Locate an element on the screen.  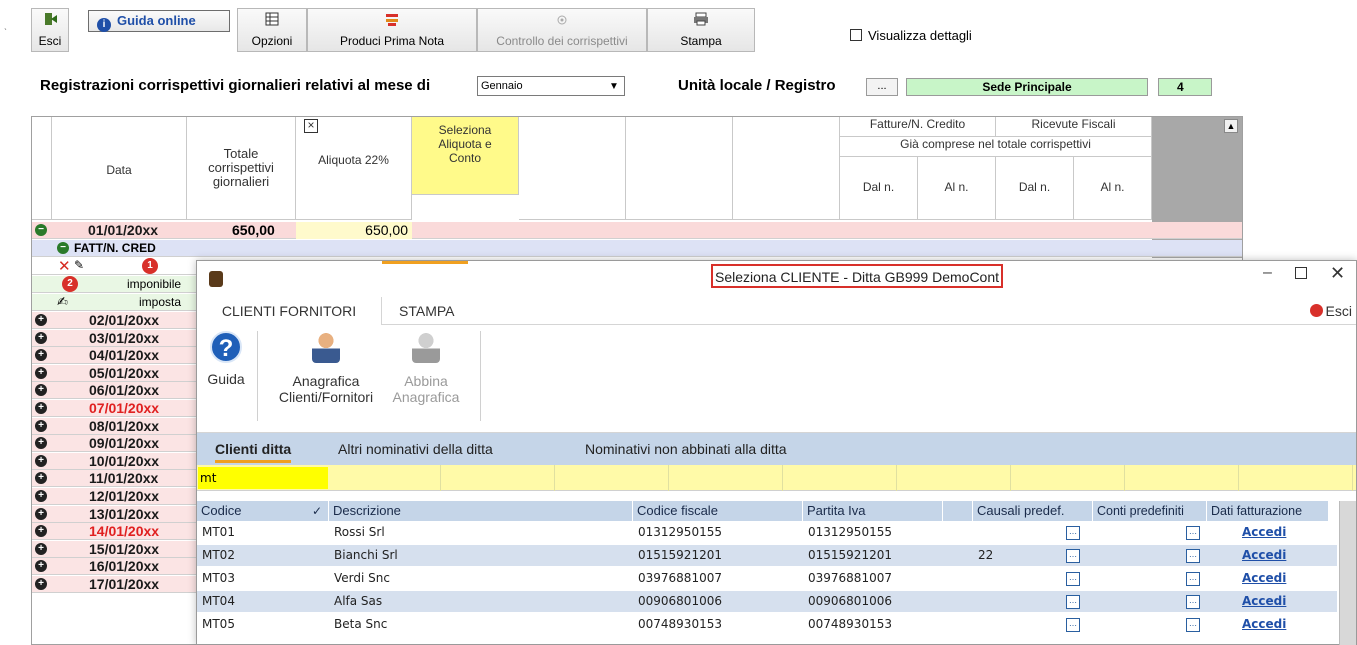
th-codice-label: Codice is located at coordinates (221, 510).